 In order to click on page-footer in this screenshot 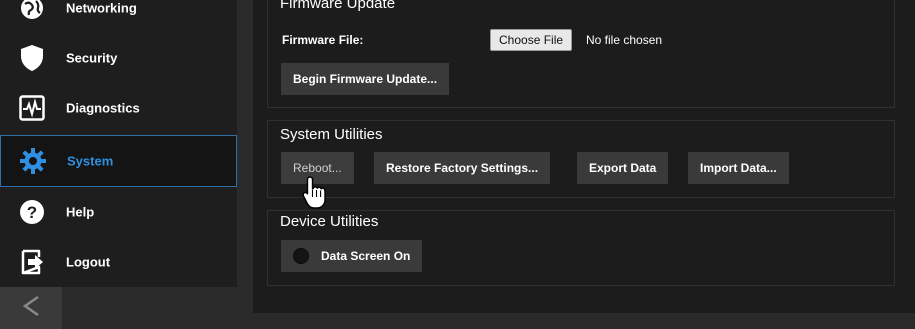, I will do `click(576, 321)`.